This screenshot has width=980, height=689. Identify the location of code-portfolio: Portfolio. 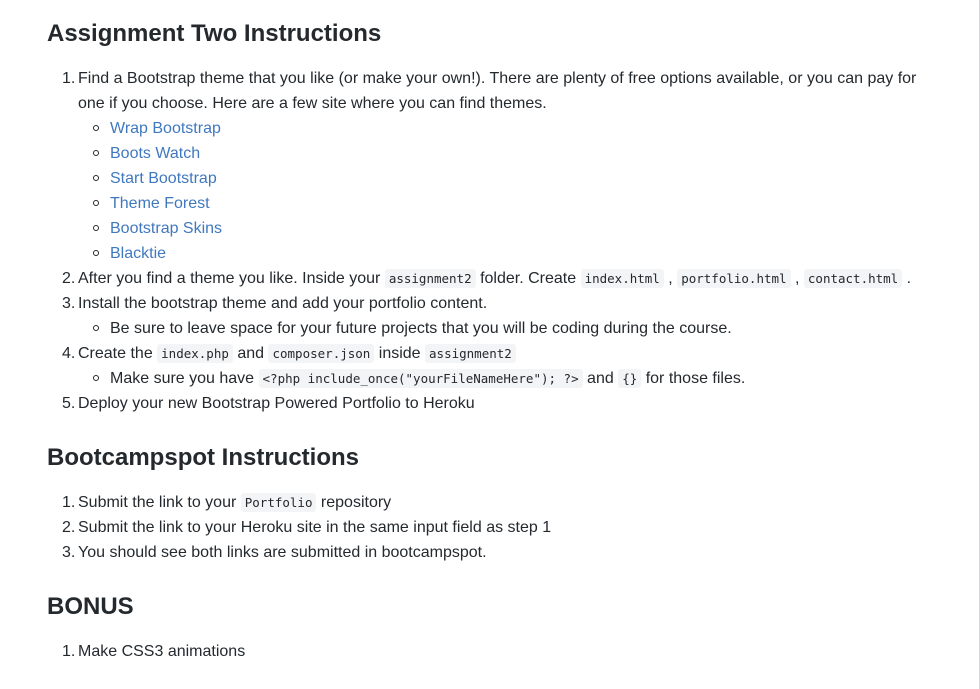
(278, 502).